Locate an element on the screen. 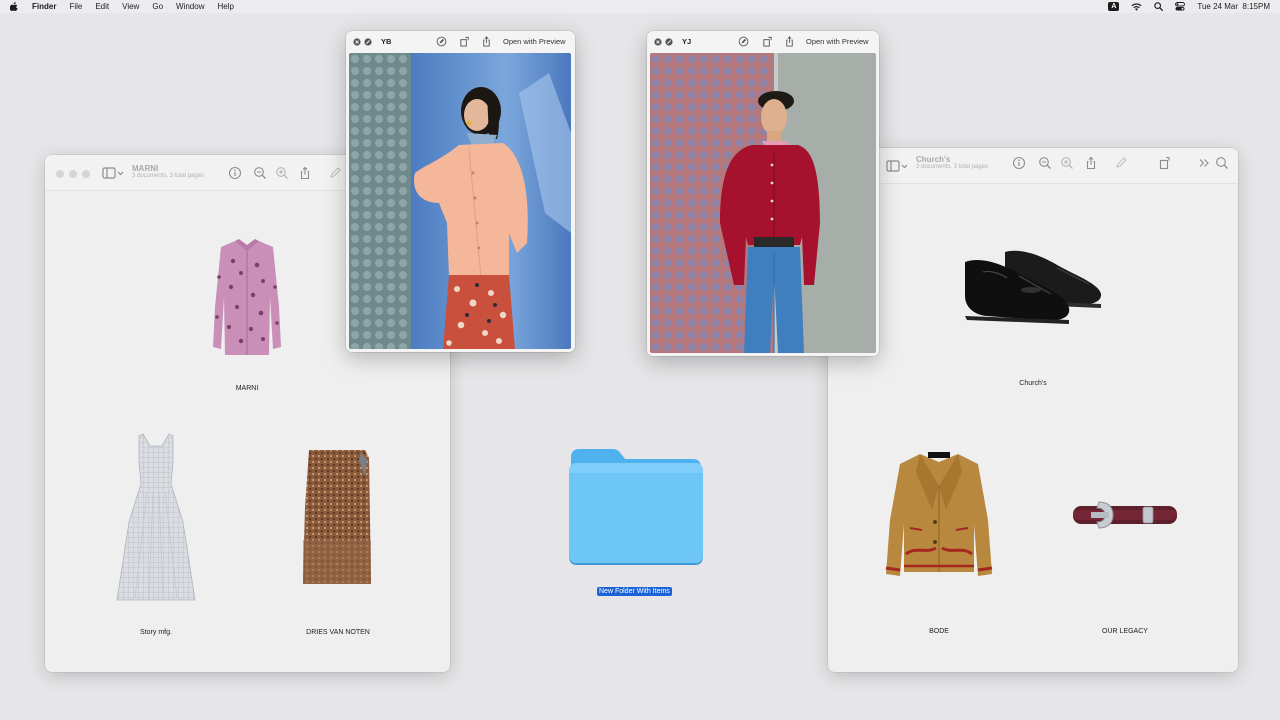 The height and width of the screenshot is (720, 1280). menu-view: View is located at coordinates (130, 6).